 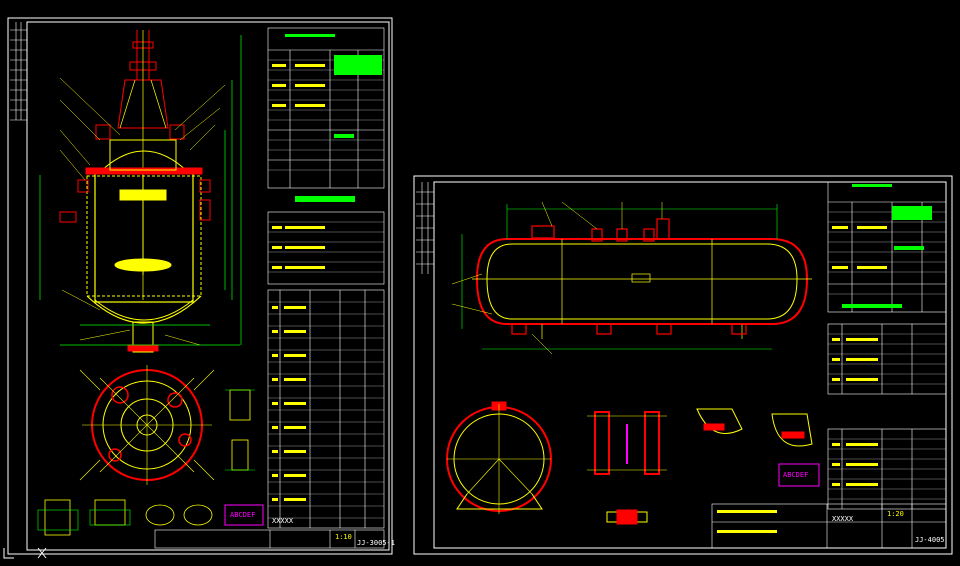 I want to click on left-drawing-number: JJ-3005-1, so click(x=376, y=543).